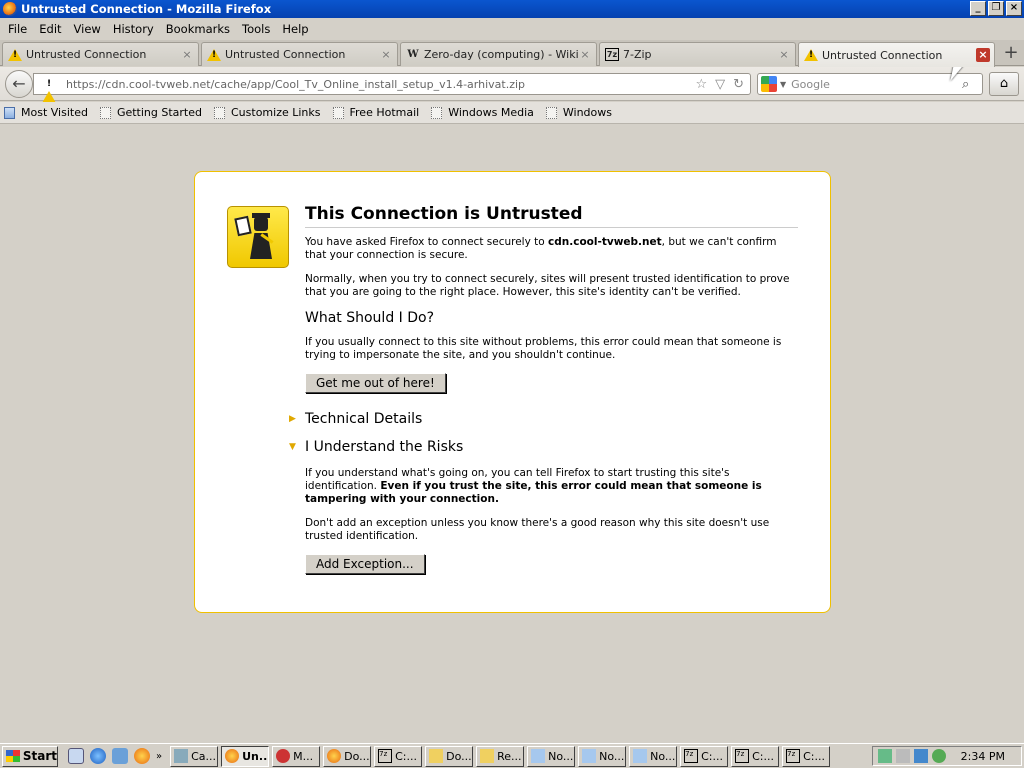 Image resolution: width=1024 pixels, height=768 pixels. I want to click on technical-details-toggle: ▶ Technical Details, so click(543, 419).